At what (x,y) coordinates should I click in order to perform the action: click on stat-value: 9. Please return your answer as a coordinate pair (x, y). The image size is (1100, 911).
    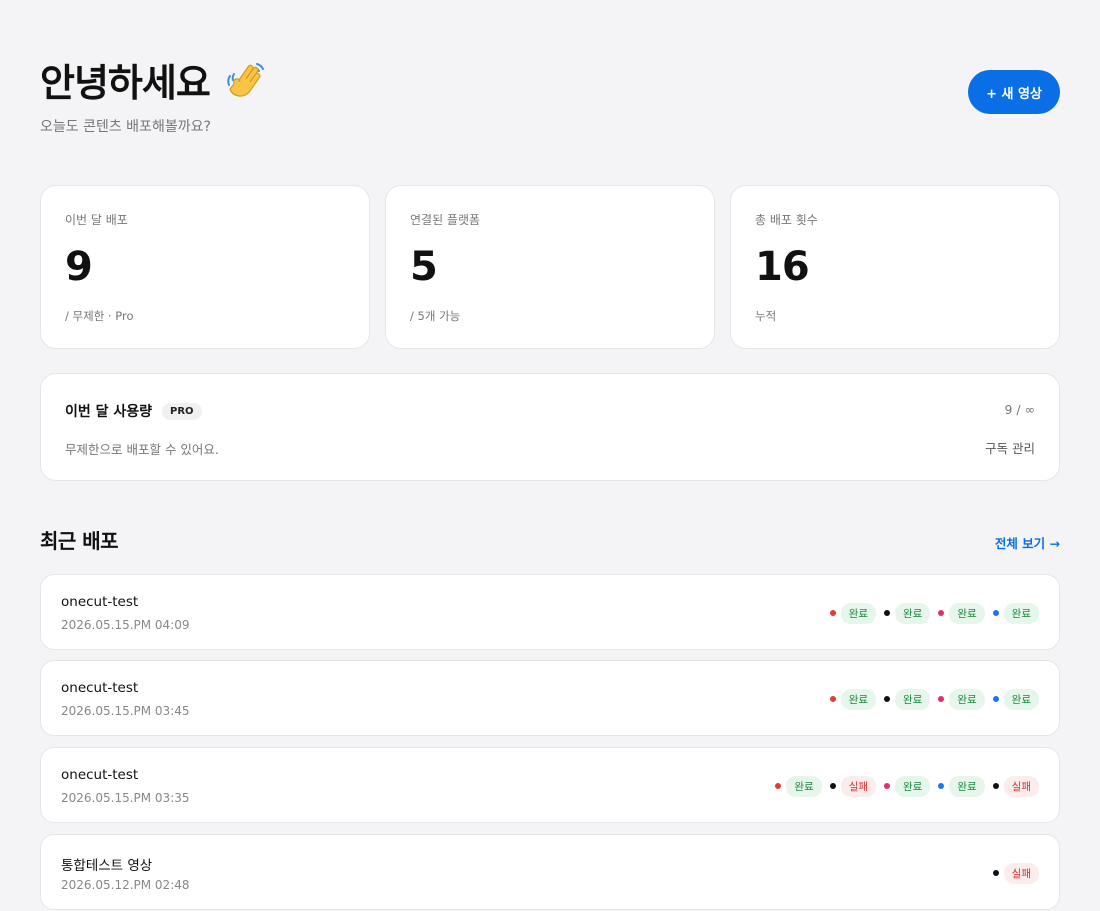
    Looking at the image, I should click on (79, 267).